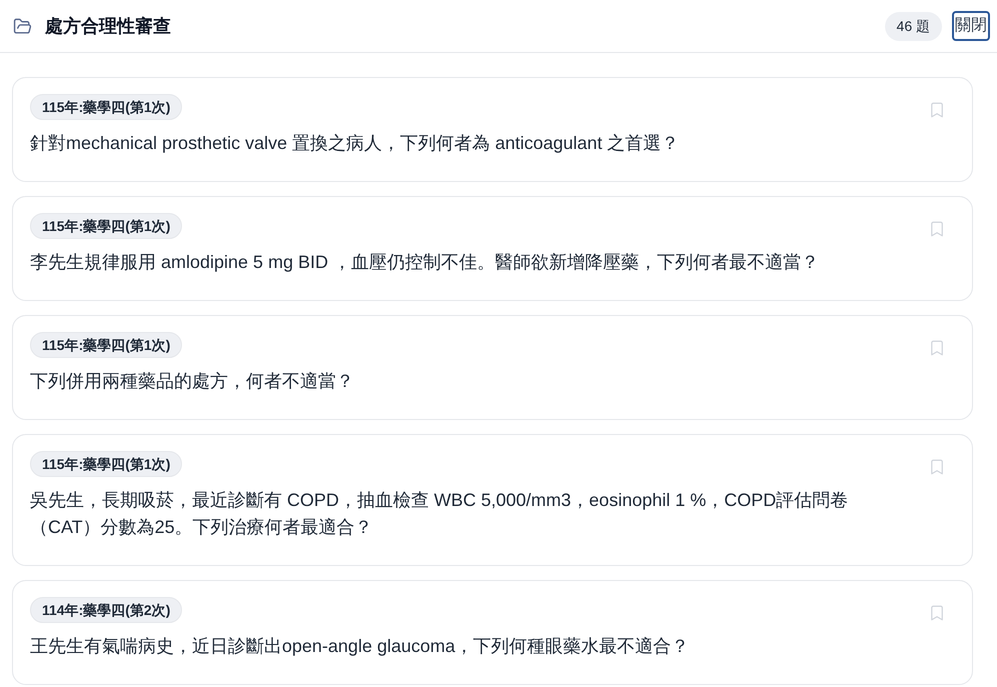 The height and width of the screenshot is (687, 997). I want to click on question-card: 115年:藥學四(第1次) 下列併用兩種藥品的處方，何者不適當？, so click(492, 367).